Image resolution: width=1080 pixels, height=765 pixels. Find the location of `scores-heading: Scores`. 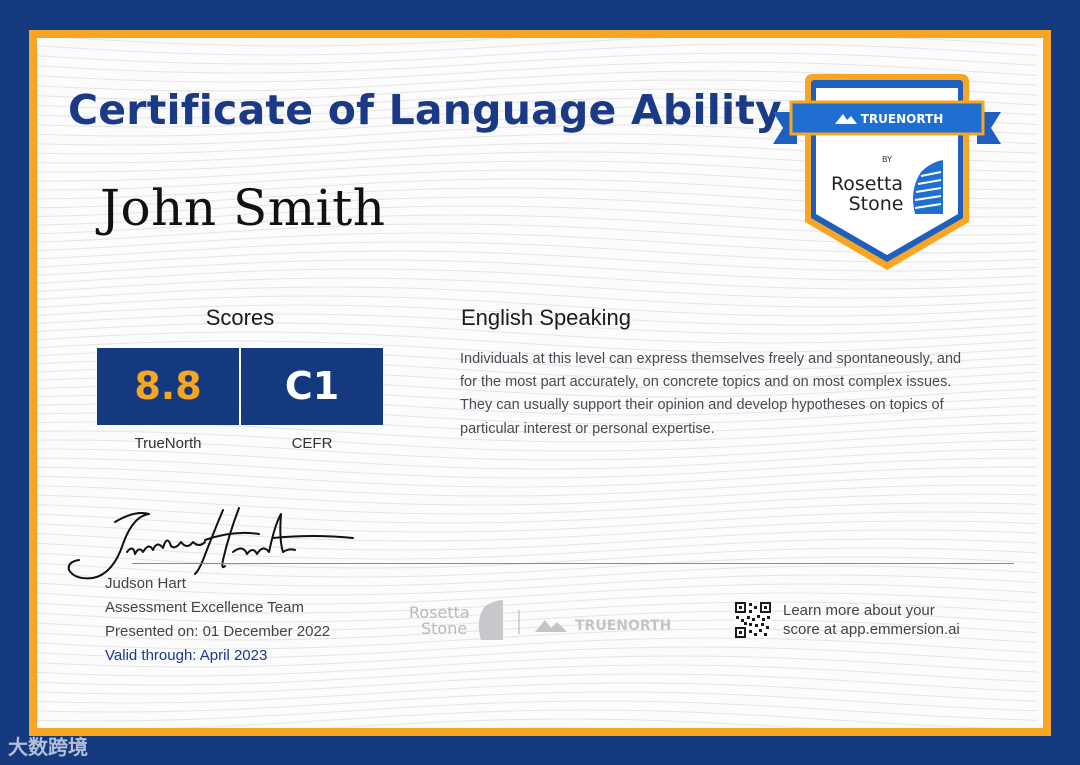

scores-heading: Scores is located at coordinates (240, 317).